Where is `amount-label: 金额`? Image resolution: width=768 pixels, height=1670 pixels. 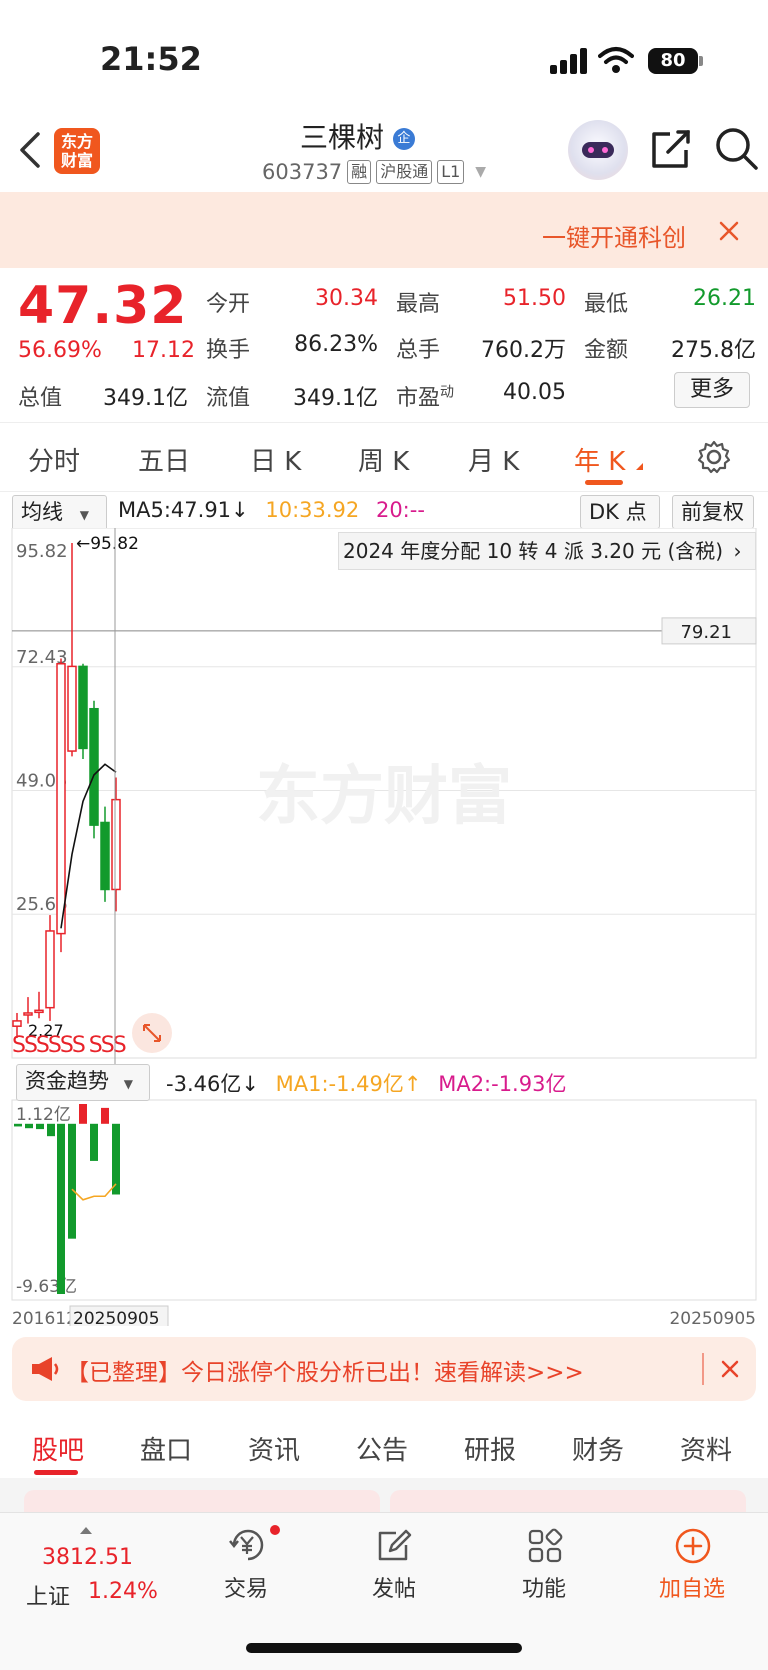
amount-label: 金额 is located at coordinates (606, 350).